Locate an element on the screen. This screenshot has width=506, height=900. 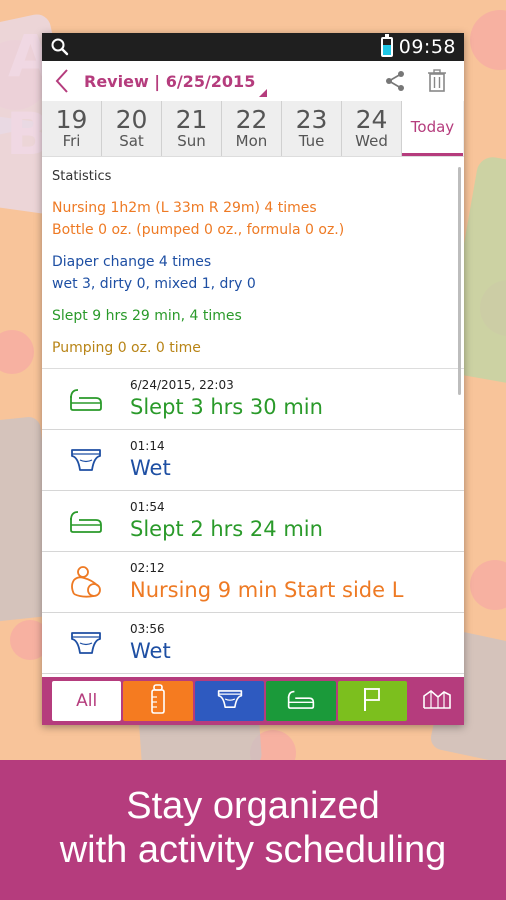
page-title: Review | 6/25/2015 is located at coordinates (176, 84).